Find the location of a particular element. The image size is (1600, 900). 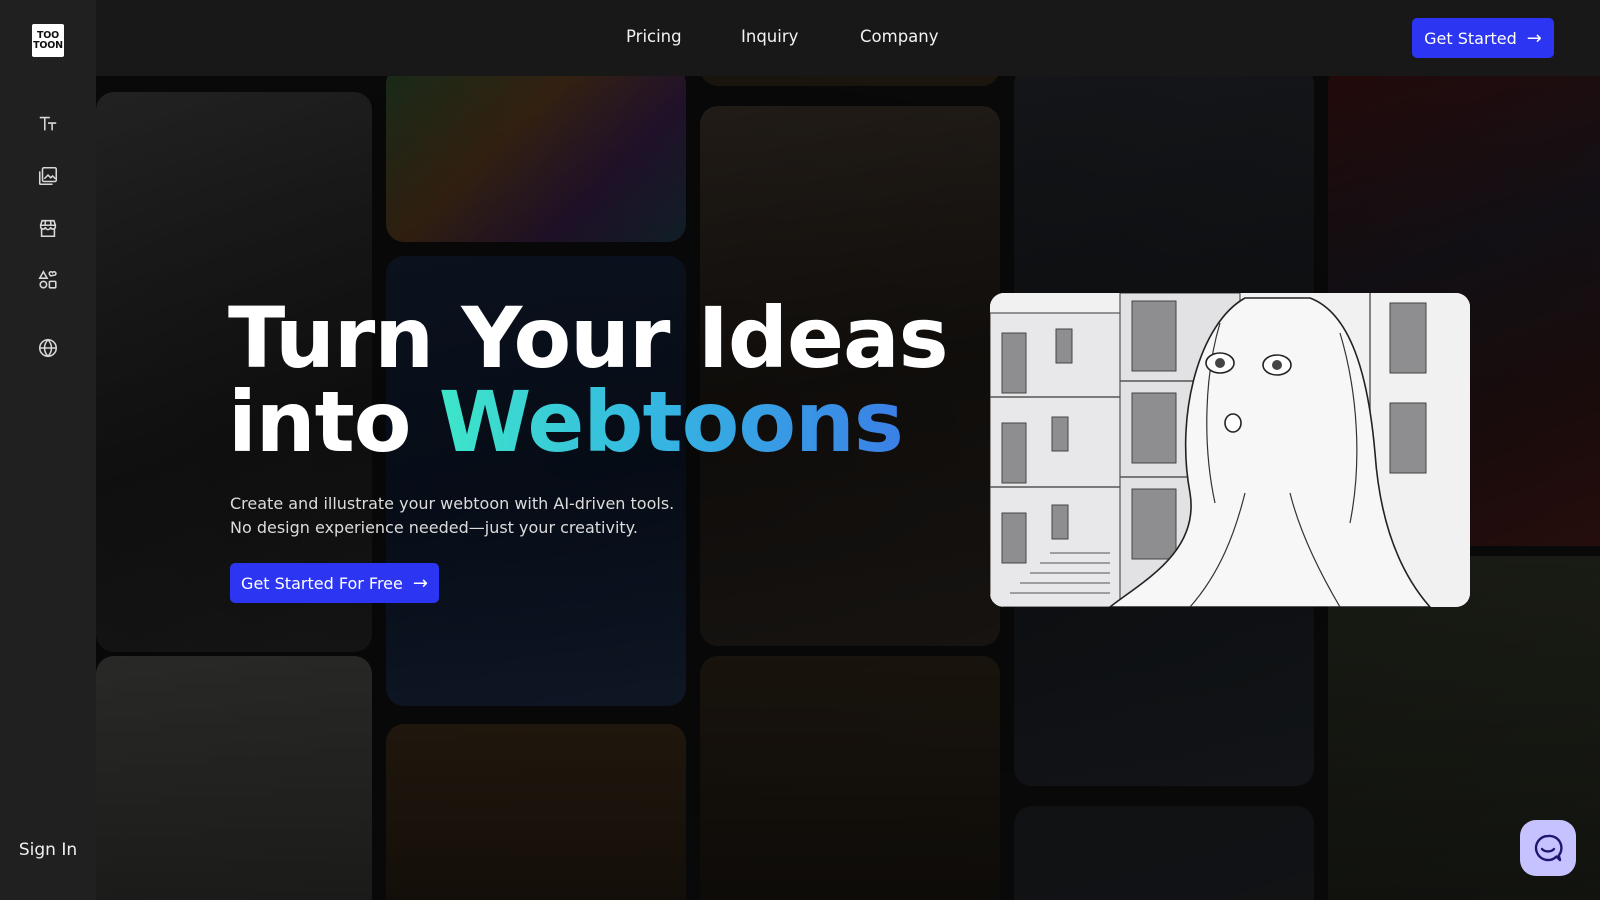

text-icon is located at coordinates (48, 123).